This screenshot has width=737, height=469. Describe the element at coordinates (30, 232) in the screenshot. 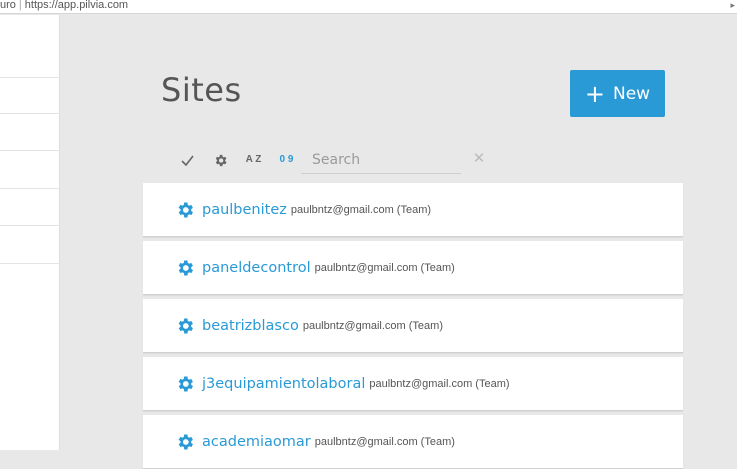

I see `sidebar` at that location.